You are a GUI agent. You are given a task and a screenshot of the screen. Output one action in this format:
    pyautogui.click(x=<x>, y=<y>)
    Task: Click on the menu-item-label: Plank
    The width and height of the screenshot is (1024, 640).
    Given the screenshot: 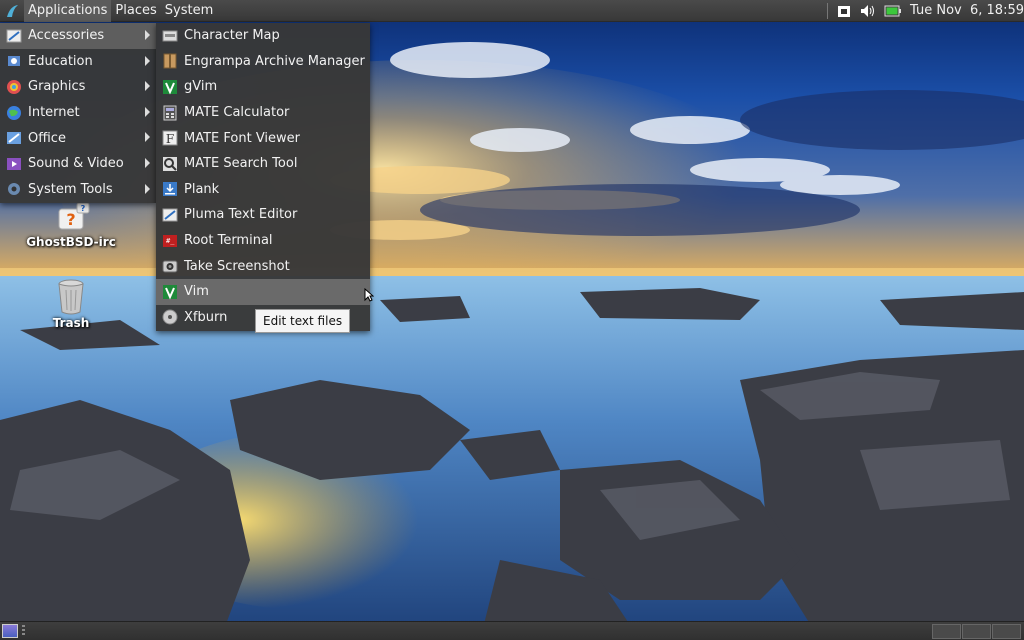 What is the action you would take?
    pyautogui.click(x=202, y=189)
    